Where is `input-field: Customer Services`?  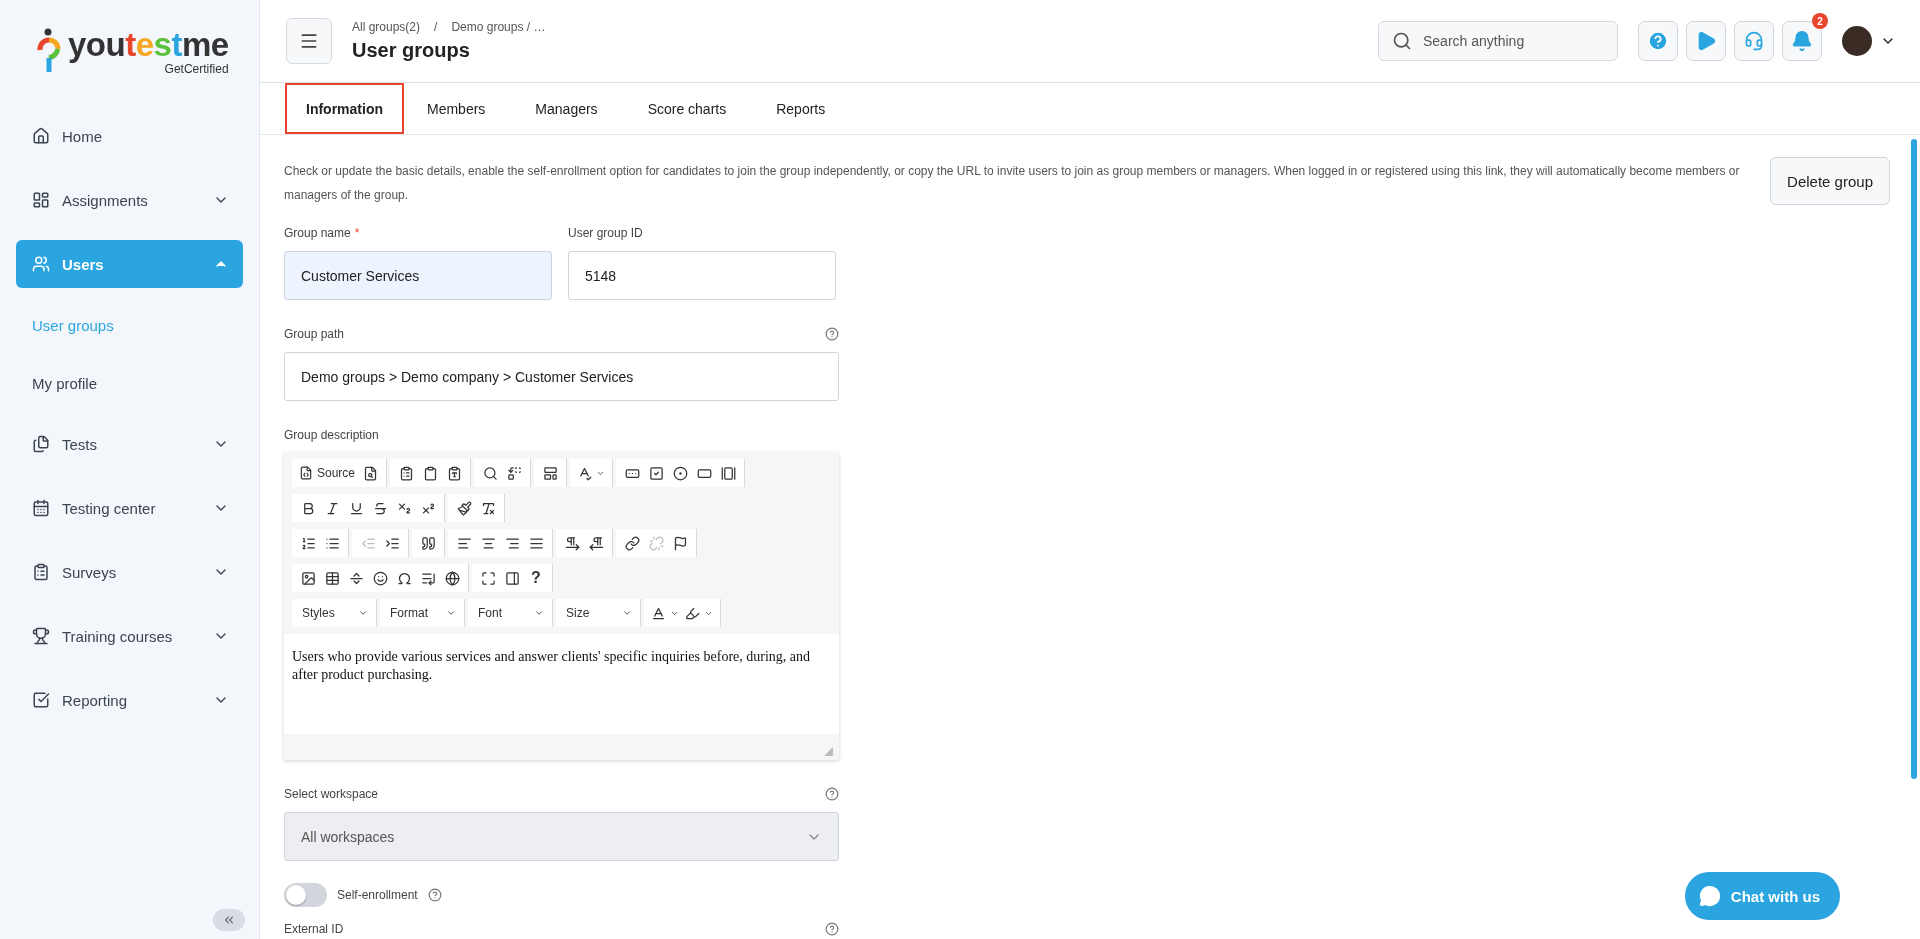
input-field: Customer Services is located at coordinates (418, 275).